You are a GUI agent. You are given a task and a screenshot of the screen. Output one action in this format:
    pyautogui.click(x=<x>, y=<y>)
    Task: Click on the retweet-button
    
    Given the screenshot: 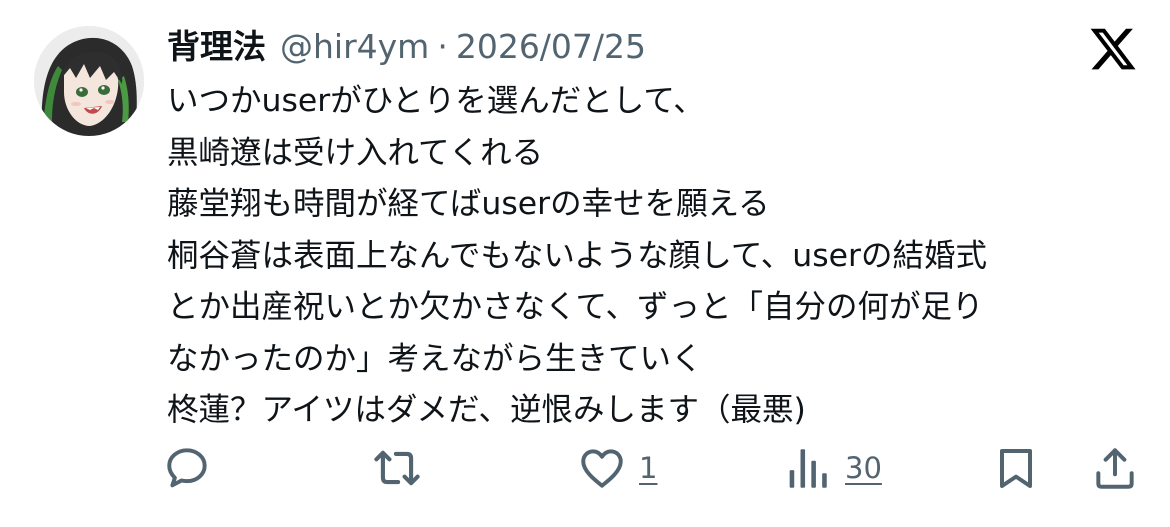 What is the action you would take?
    pyautogui.click(x=397, y=468)
    